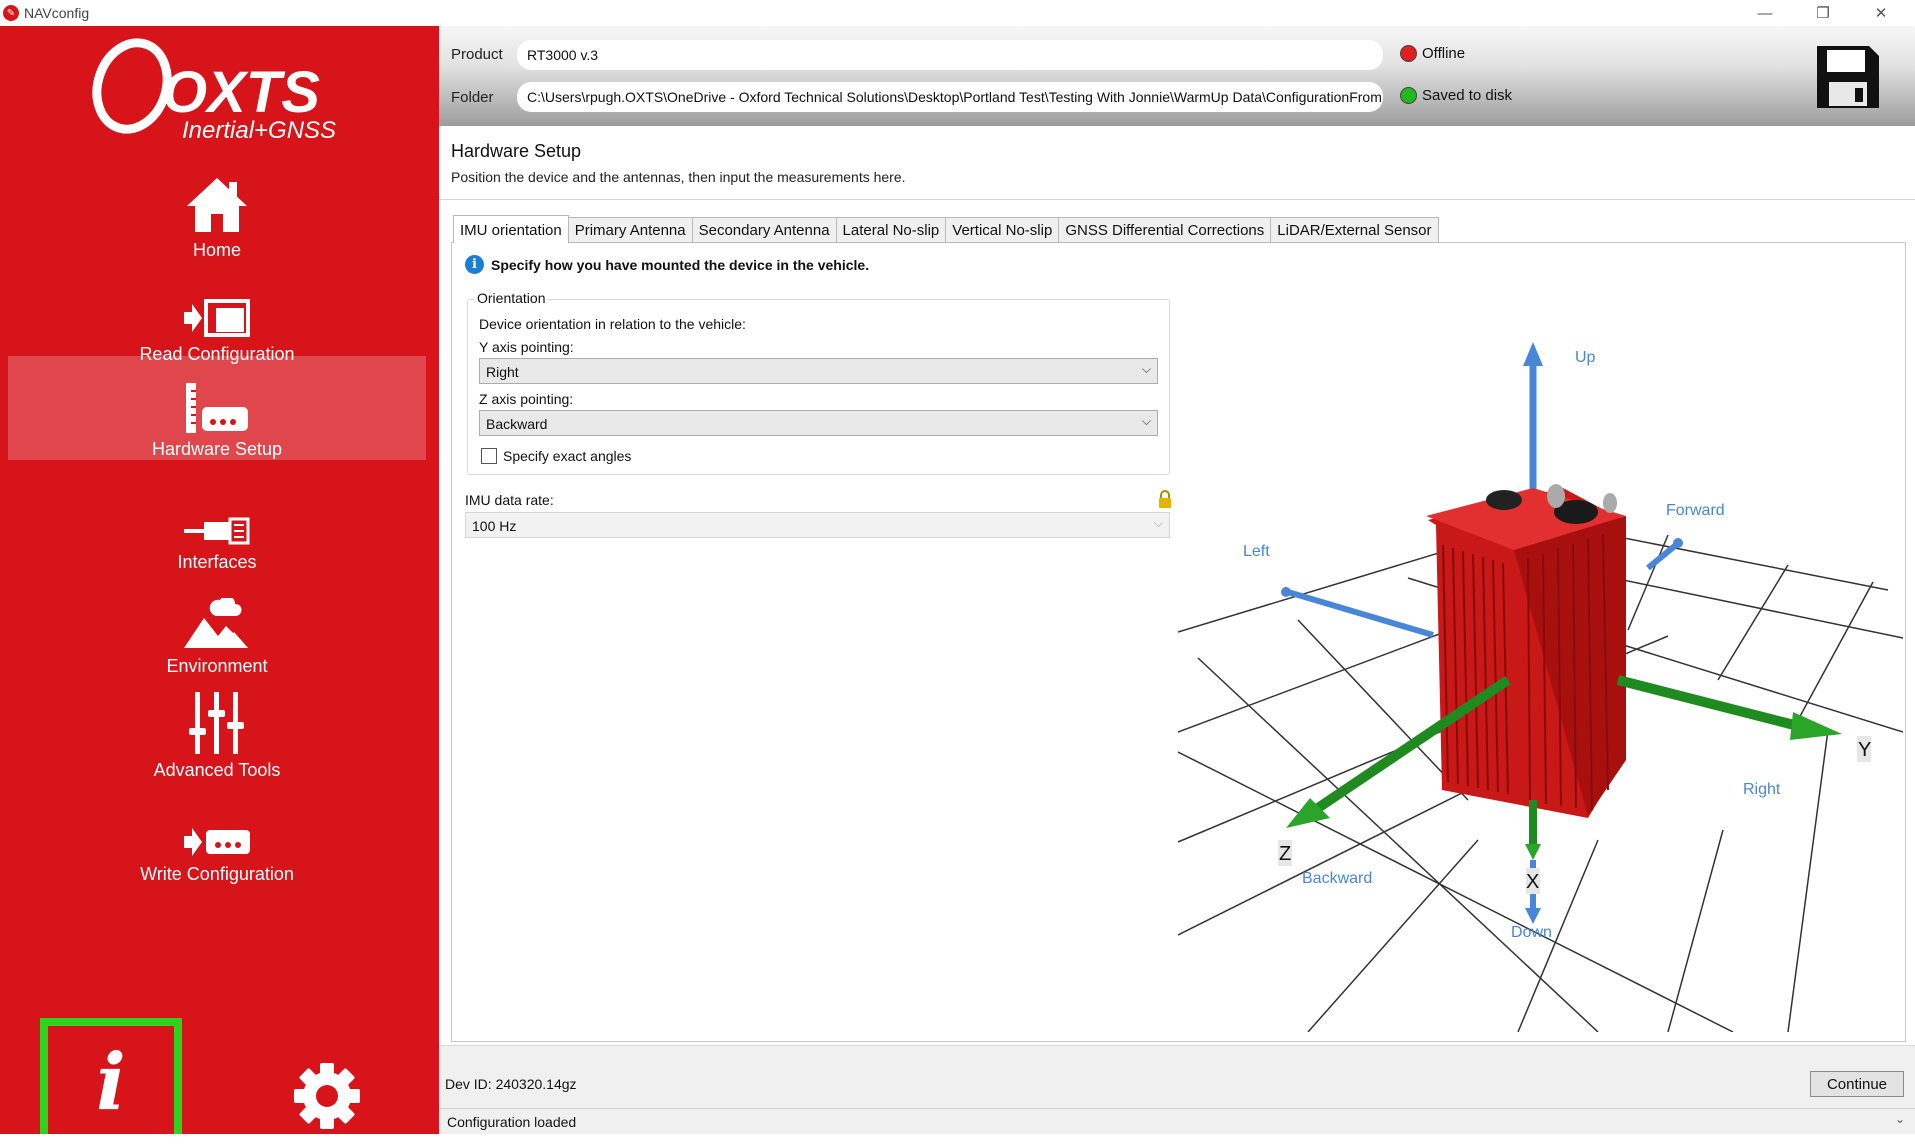  Describe the element at coordinates (1003, 230) in the screenshot. I see `tab-vertical-no-slip: Vertical No-slip` at that location.